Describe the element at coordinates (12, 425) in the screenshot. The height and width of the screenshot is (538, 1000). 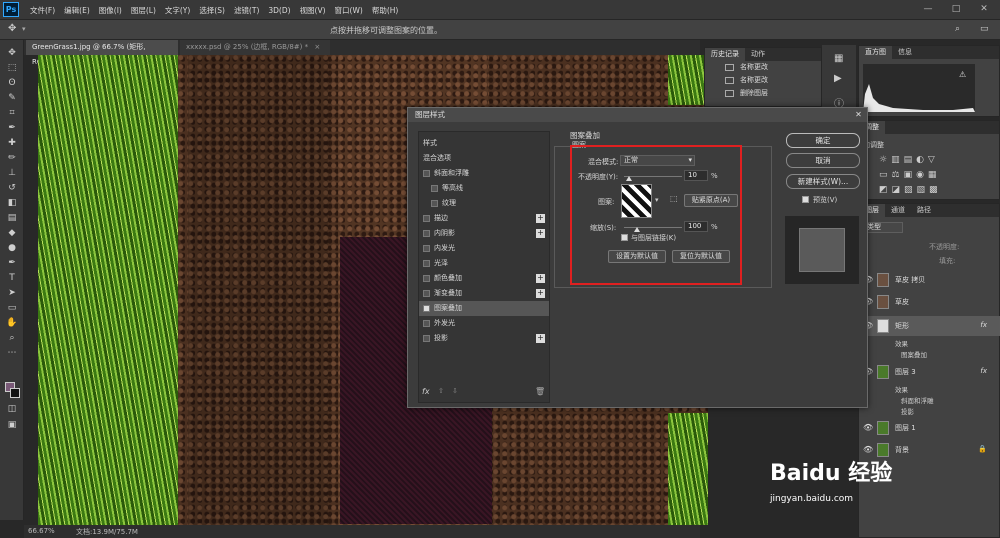
I see `screen-mode-icon: ▣` at that location.